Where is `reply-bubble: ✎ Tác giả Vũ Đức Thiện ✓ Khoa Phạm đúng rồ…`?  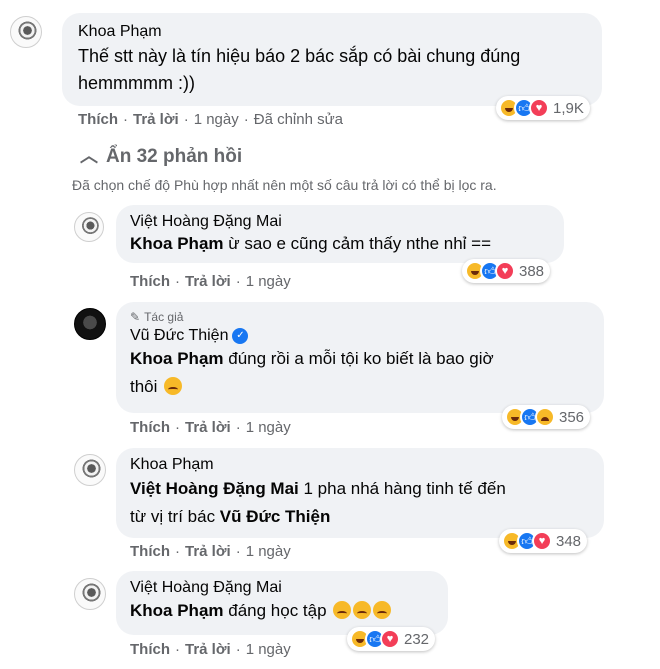
reply-bubble: ✎ Tác giả Vũ Đức Thiện ✓ Khoa Phạm đúng rồ… is located at coordinates (360, 357).